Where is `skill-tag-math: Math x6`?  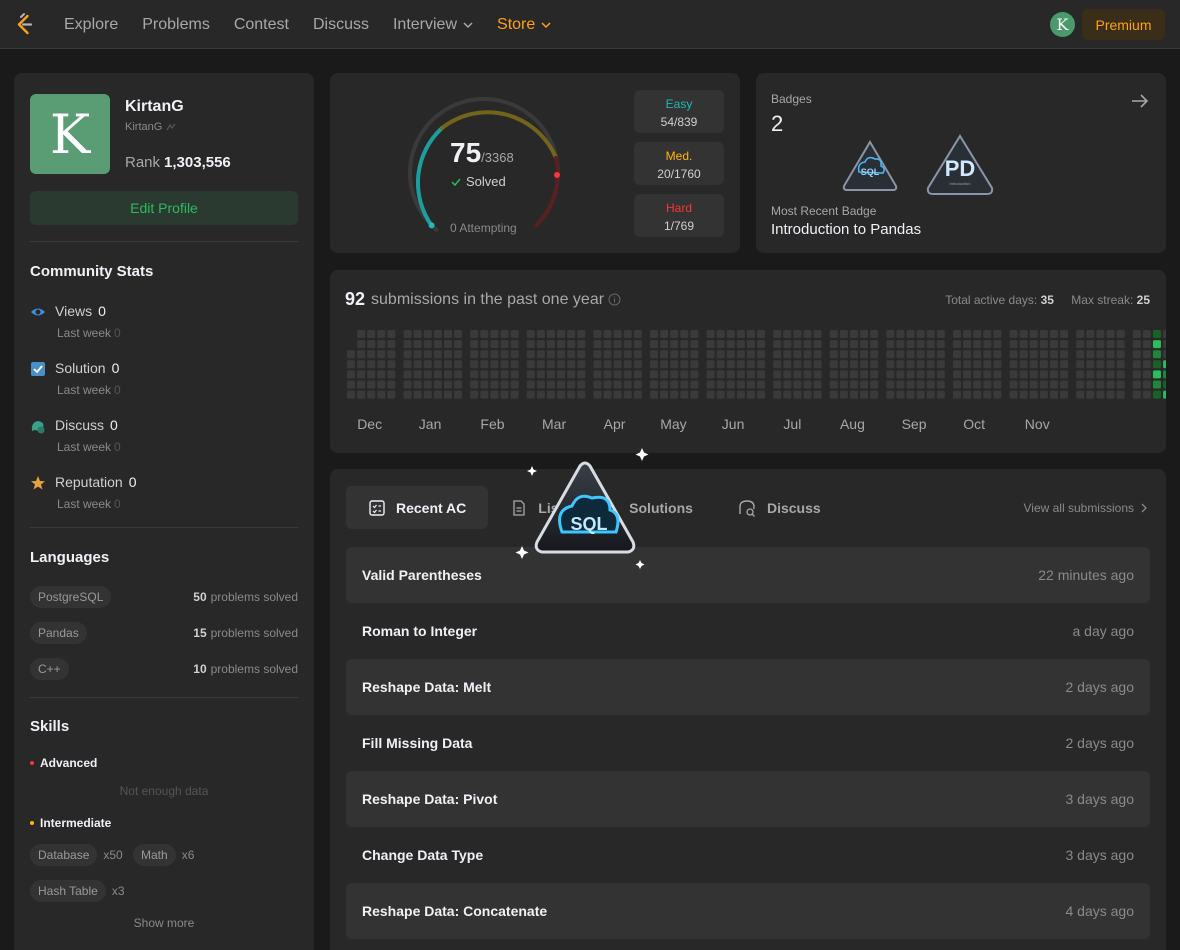
skill-tag-math: Math x6 is located at coordinates (163, 855).